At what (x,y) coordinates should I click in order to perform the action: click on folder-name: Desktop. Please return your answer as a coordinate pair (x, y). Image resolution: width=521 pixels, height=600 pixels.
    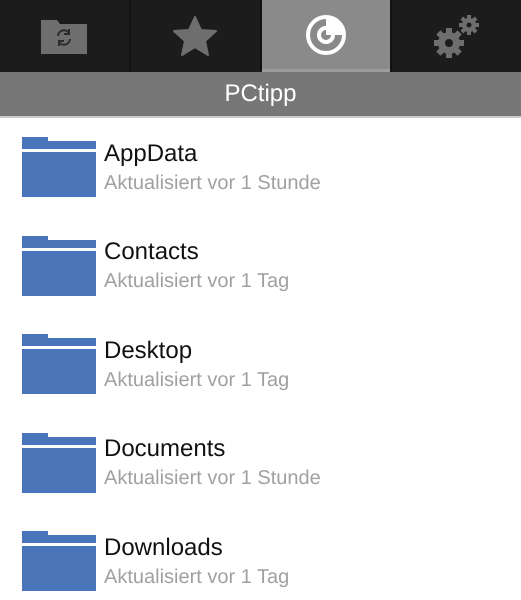
    Looking at the image, I should click on (149, 350).